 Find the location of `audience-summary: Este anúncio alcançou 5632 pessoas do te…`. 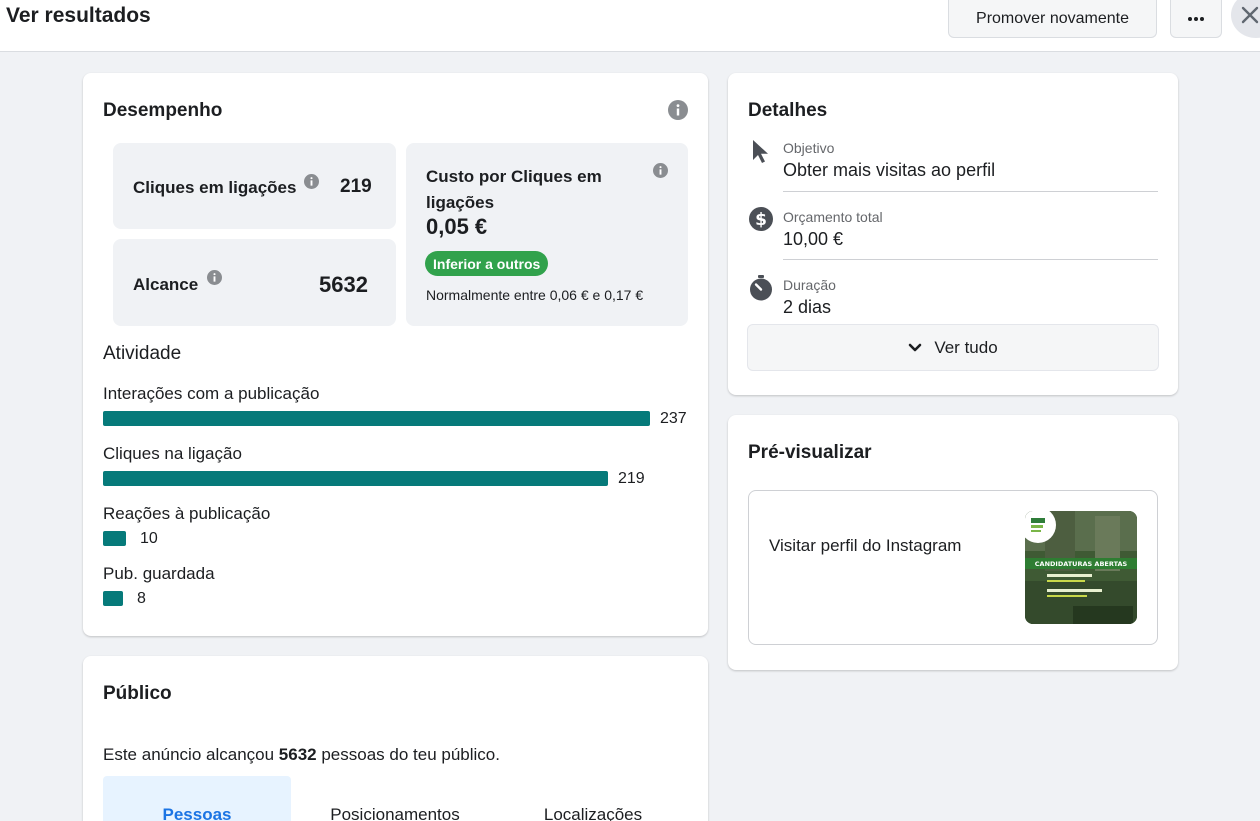

audience-summary: Este anúncio alcançou 5632 pessoas do te… is located at coordinates (301, 755).